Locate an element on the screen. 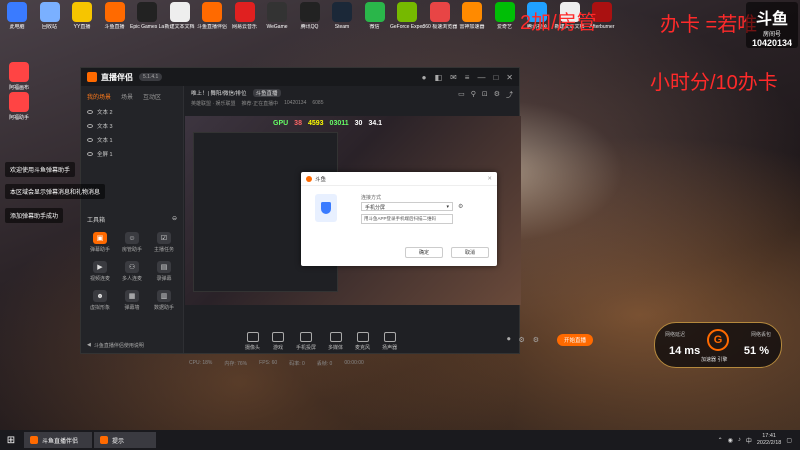 Image resolution: width=800 pixels, height=450 pixels. desktop-icon: 爱奇艺 is located at coordinates (505, 16).